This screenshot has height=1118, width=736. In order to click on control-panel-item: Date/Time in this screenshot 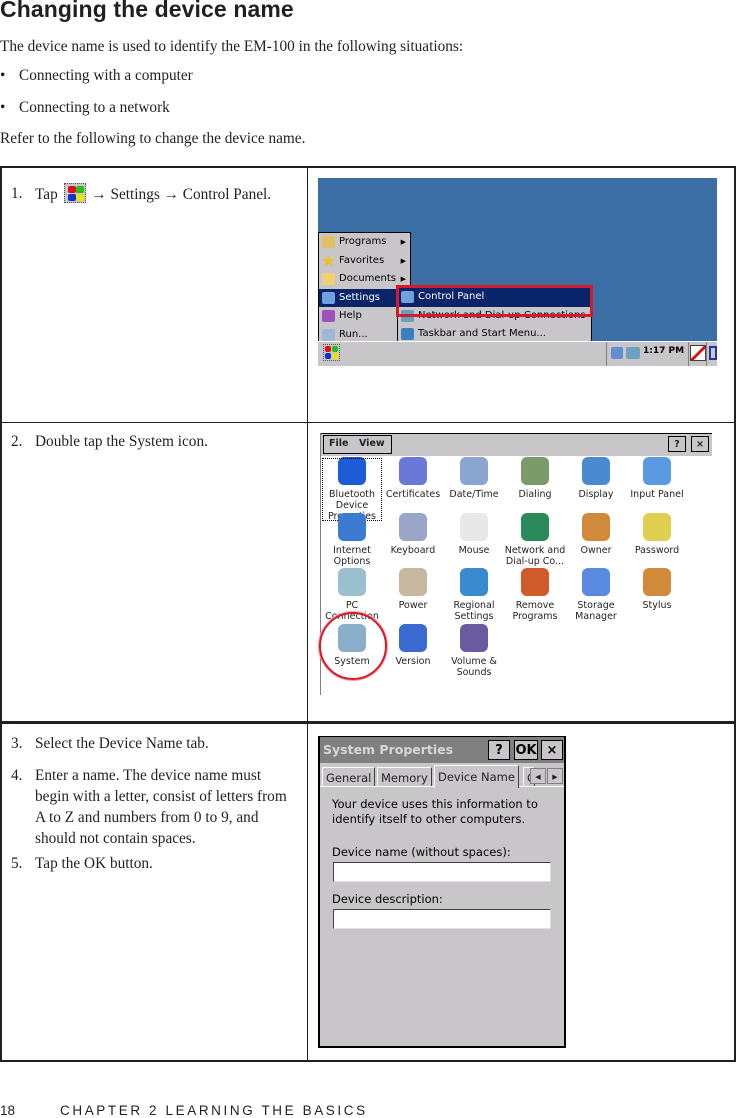, I will do `click(474, 478)`.